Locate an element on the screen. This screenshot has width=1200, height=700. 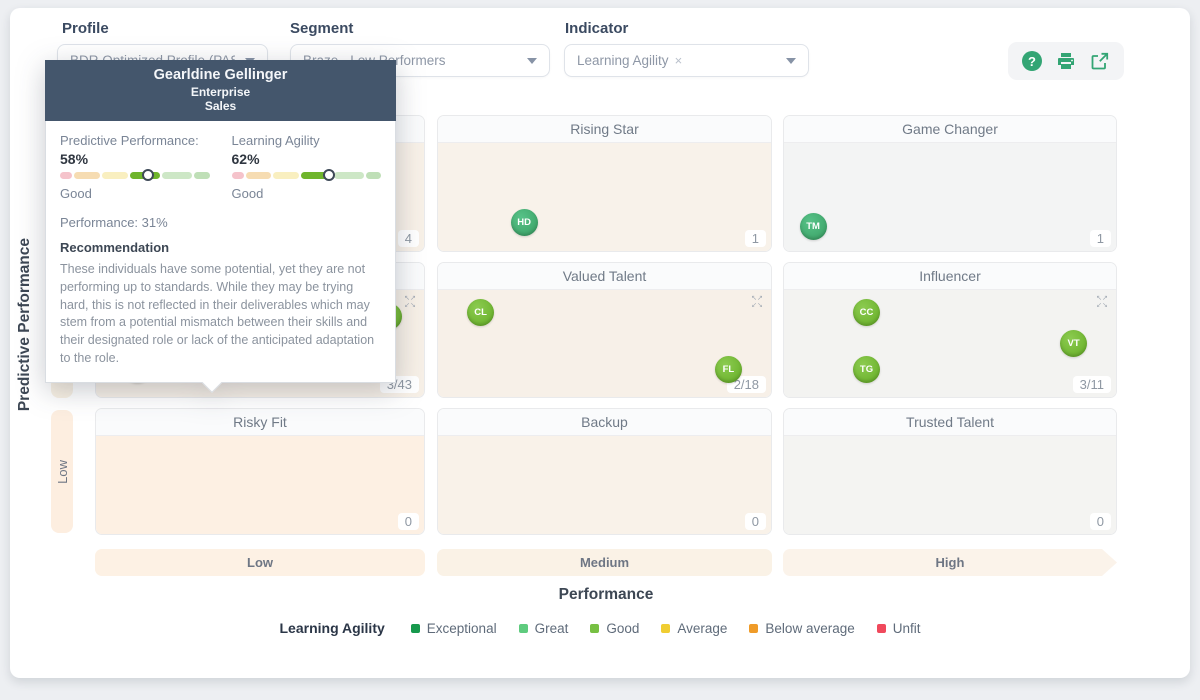
avatar-VT: VT is located at coordinates (1074, 343).